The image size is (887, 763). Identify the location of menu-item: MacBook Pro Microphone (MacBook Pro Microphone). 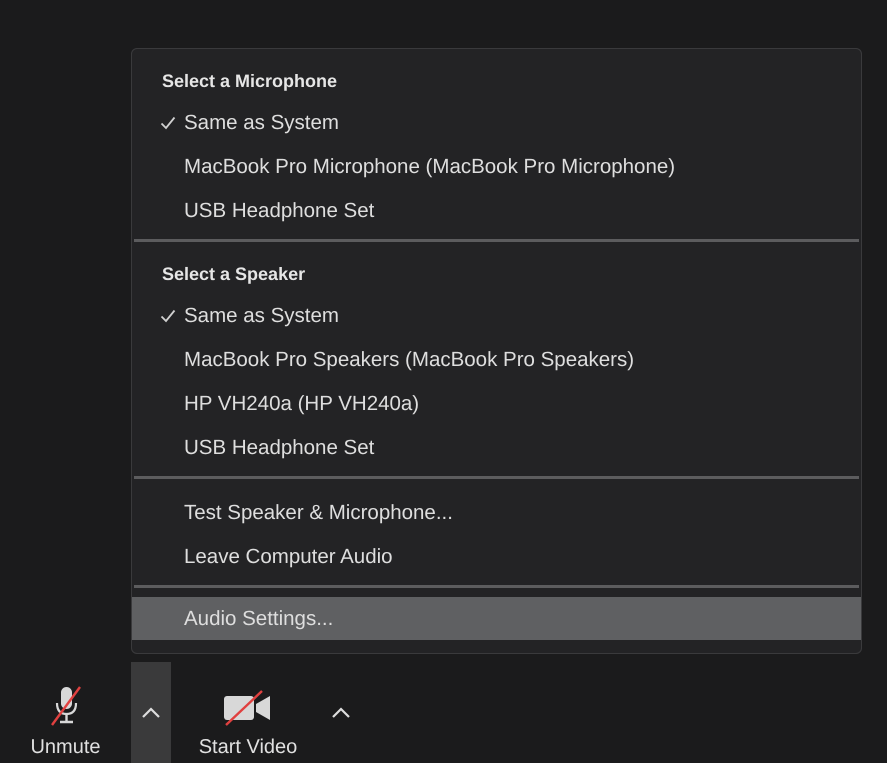
(496, 167).